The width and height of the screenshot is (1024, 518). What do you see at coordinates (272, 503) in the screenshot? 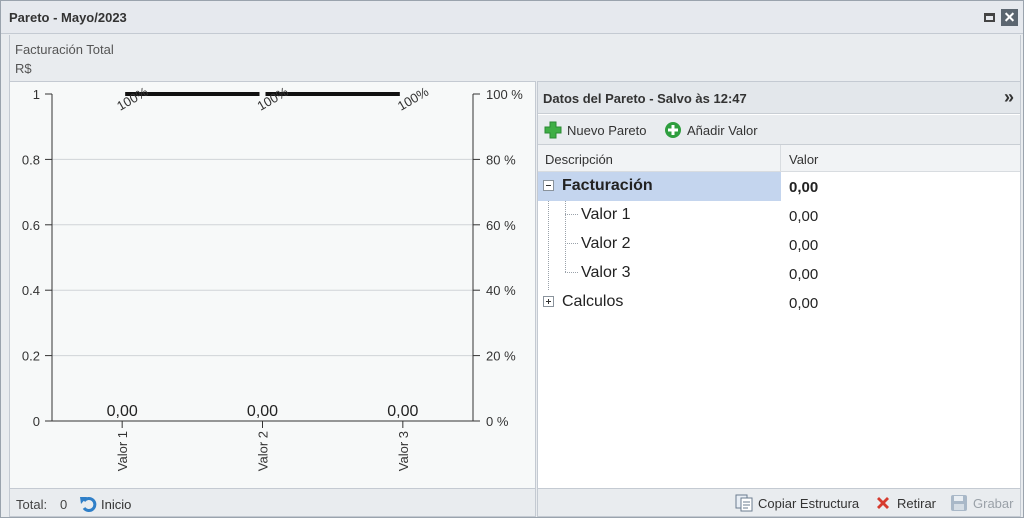
I see `chart-footer: Total: 0 Inicio` at bounding box center [272, 503].